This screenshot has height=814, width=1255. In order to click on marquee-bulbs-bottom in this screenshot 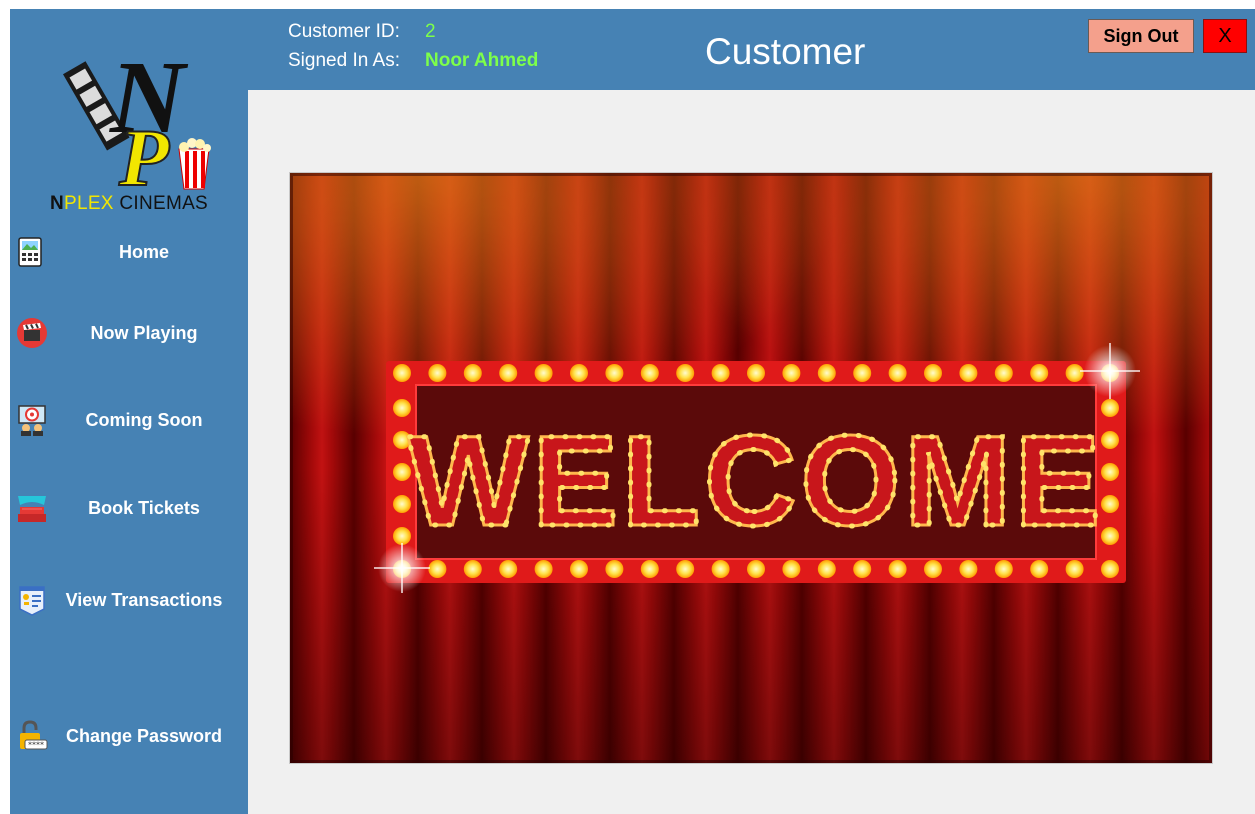, I will do `click(756, 569)`.